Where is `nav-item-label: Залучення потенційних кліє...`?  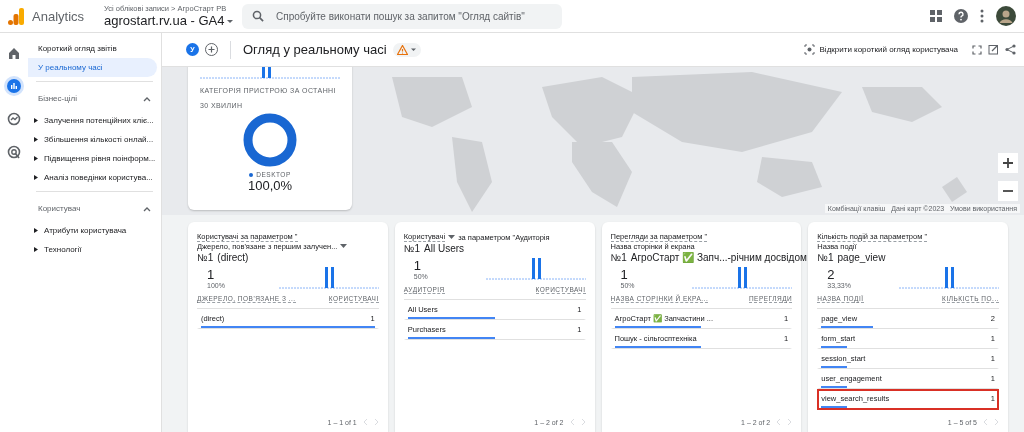
nav-item-label: Залучення потенційних кліє... is located at coordinates (99, 120).